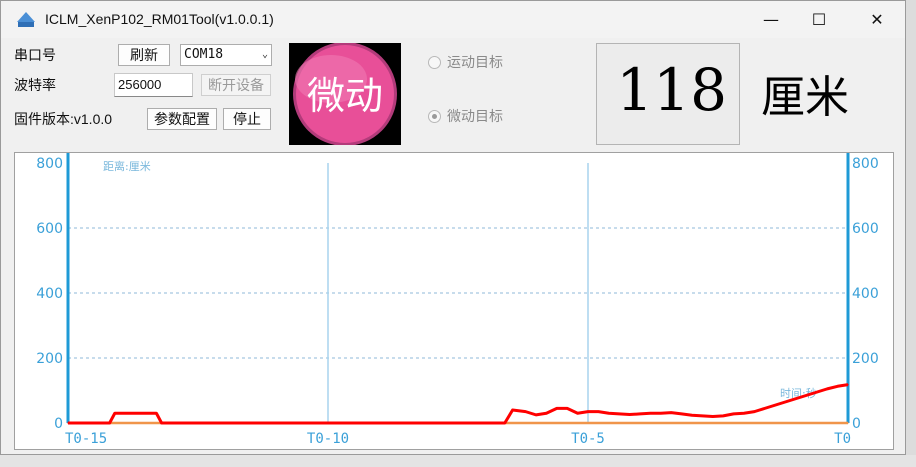 This screenshot has height=467, width=916. I want to click on micro-motion-badge-icon: 微动, so click(345, 94).